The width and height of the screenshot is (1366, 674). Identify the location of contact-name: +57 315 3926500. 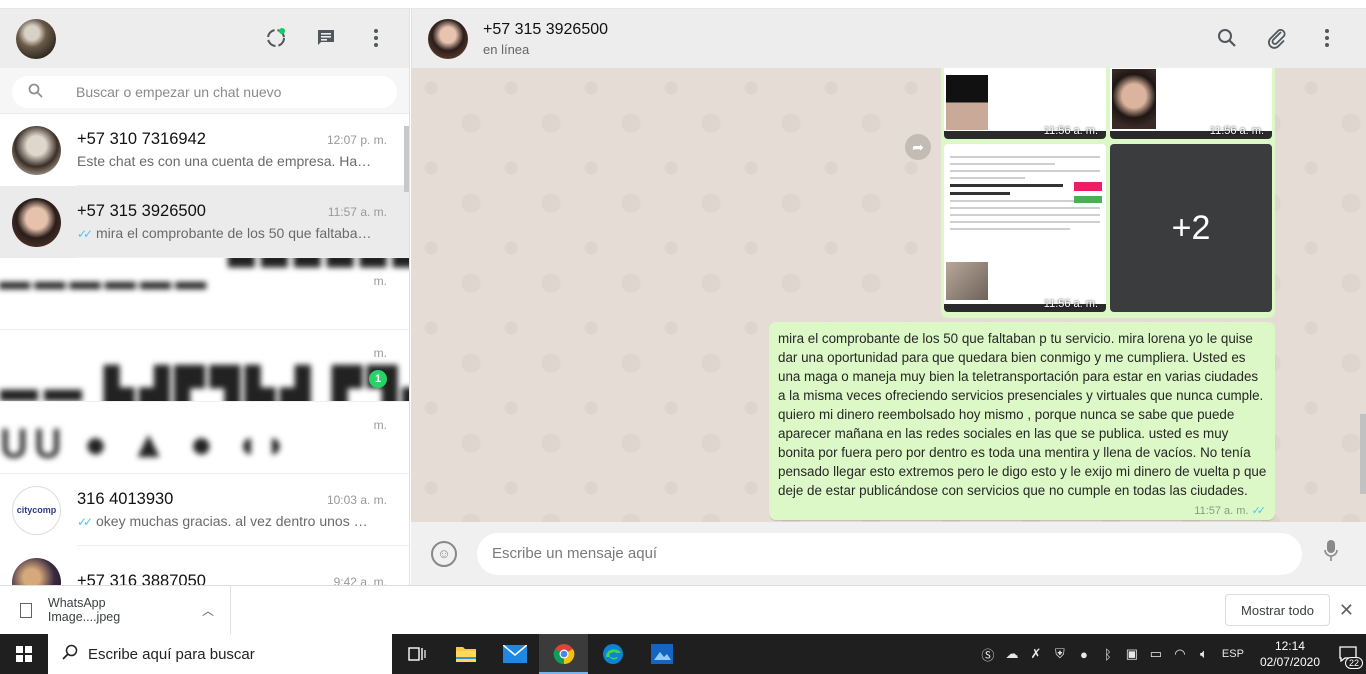
(546, 29).